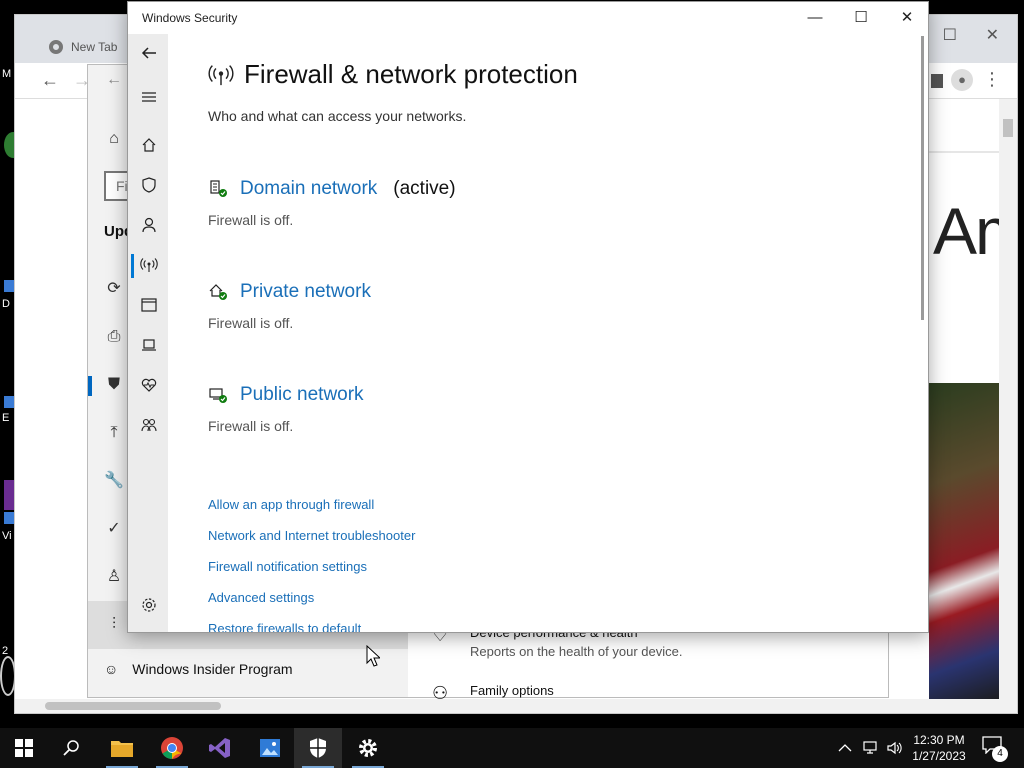 This screenshot has width=1024, height=768. I want to click on device-health-icon, so click(149, 387).